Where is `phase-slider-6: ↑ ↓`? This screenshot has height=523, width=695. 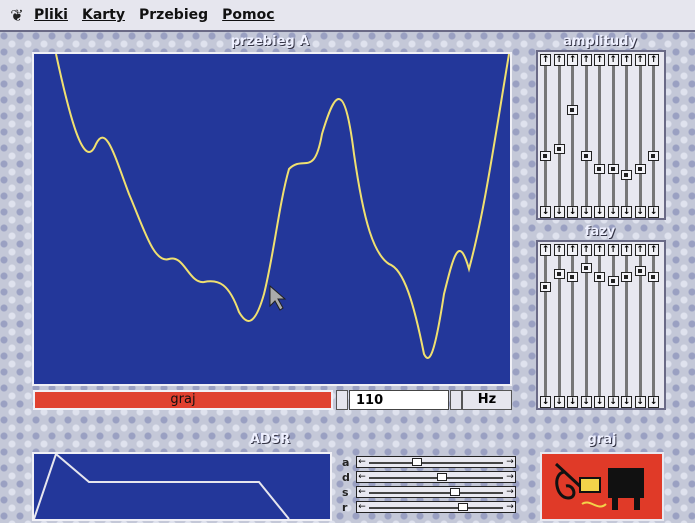 phase-slider-6: ↑ ↓ is located at coordinates (613, 326).